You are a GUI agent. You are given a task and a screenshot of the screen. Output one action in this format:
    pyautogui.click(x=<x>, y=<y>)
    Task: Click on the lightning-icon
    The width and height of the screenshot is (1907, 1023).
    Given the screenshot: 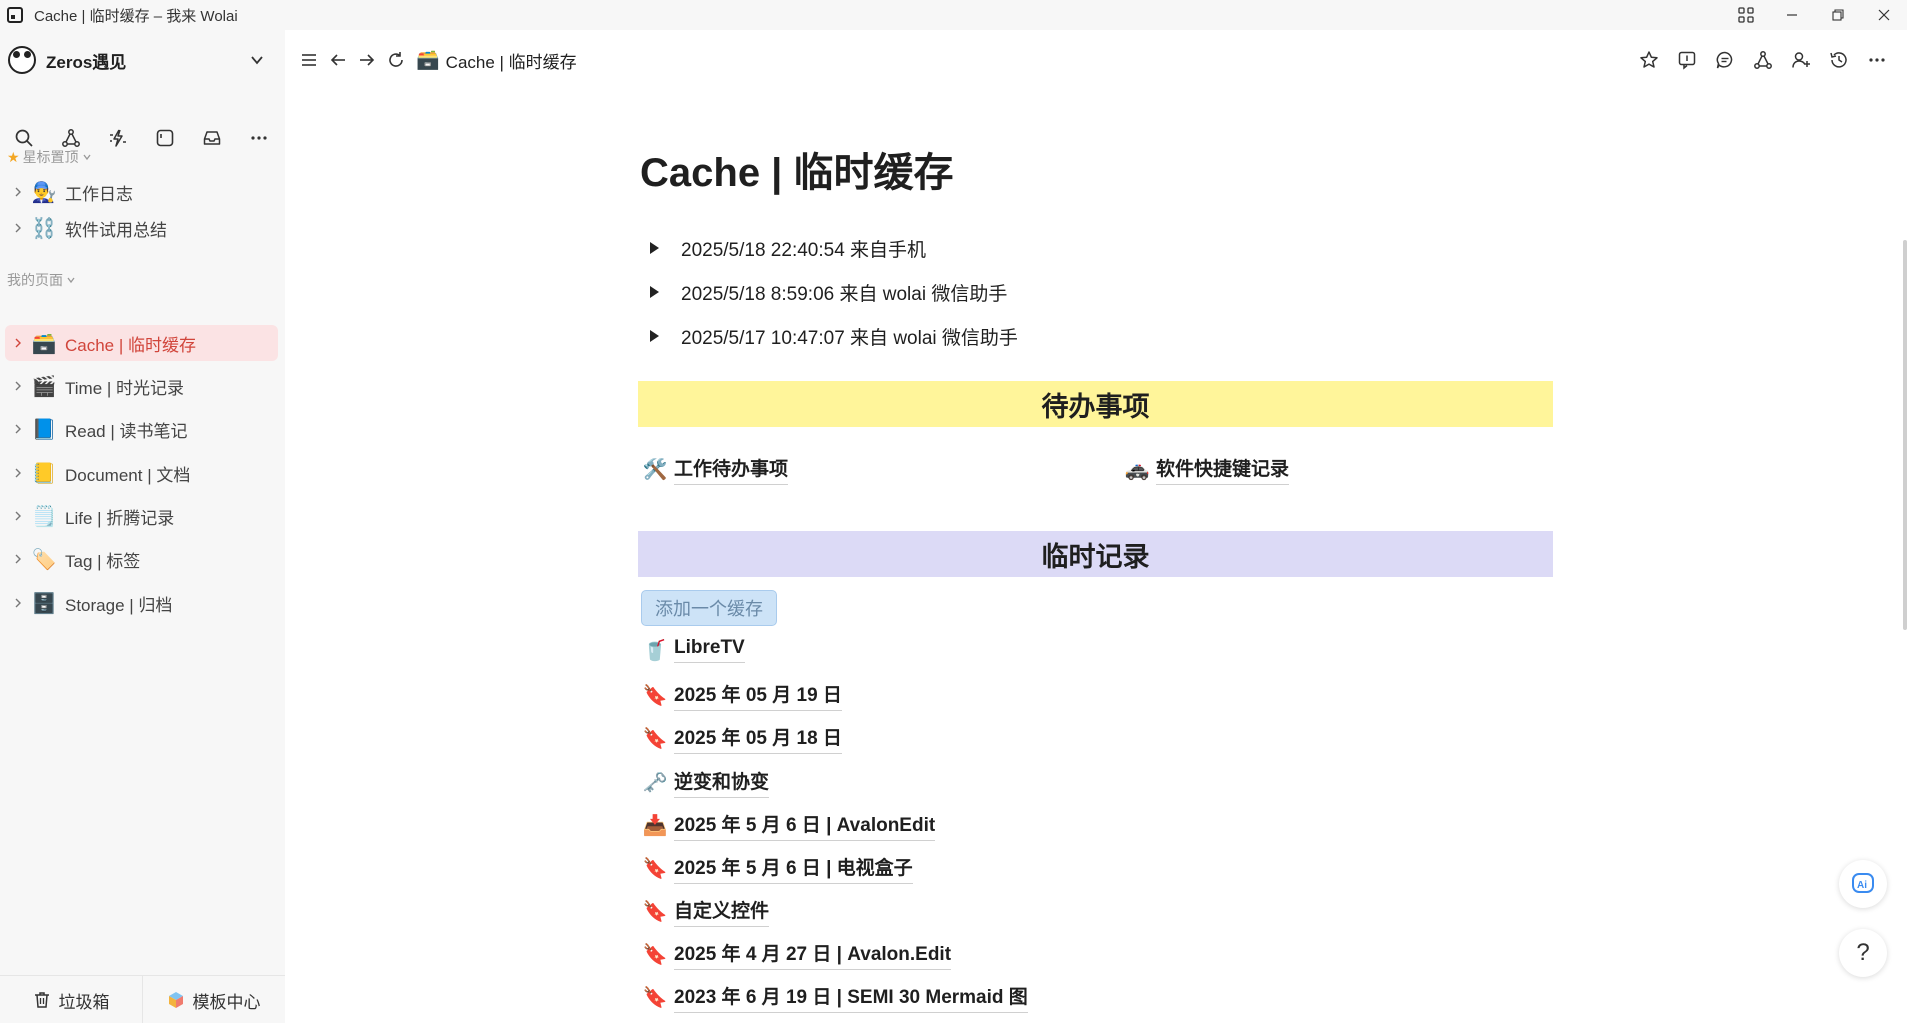 What is the action you would take?
    pyautogui.click(x=117, y=138)
    